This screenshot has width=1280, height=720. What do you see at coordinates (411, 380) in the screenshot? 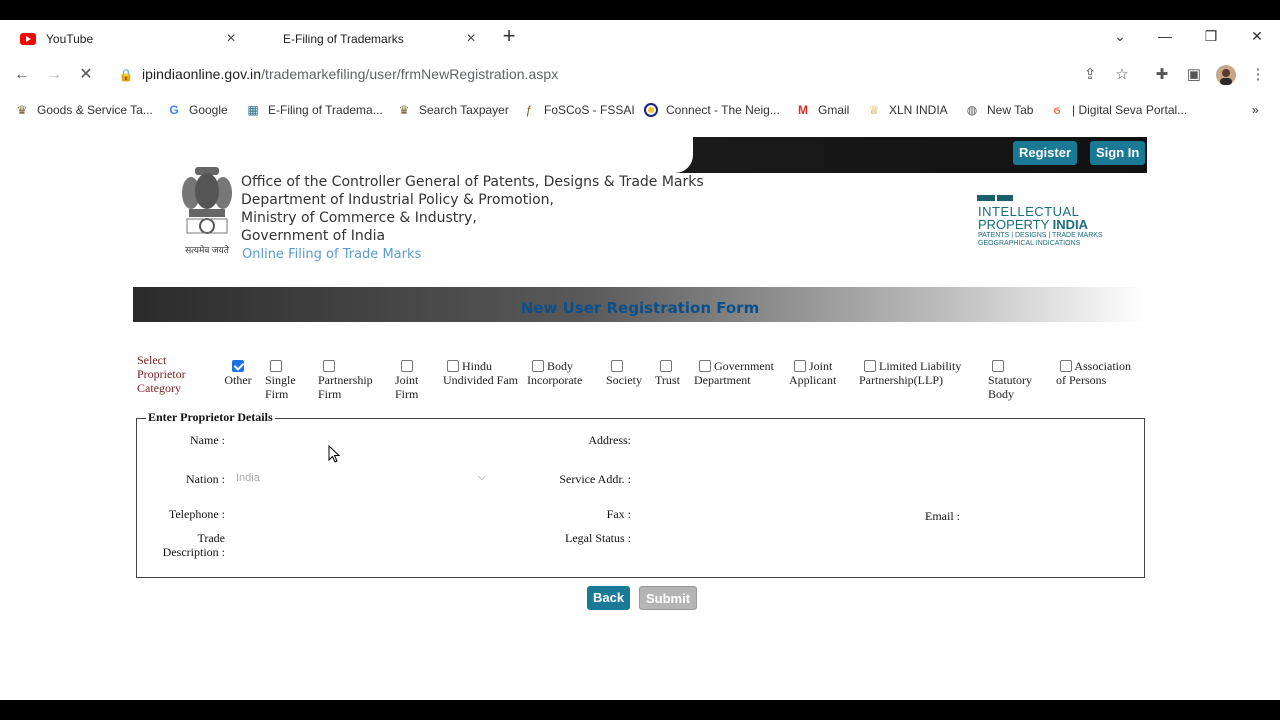
I see `category-joint-firm: Joint Firm` at bounding box center [411, 380].